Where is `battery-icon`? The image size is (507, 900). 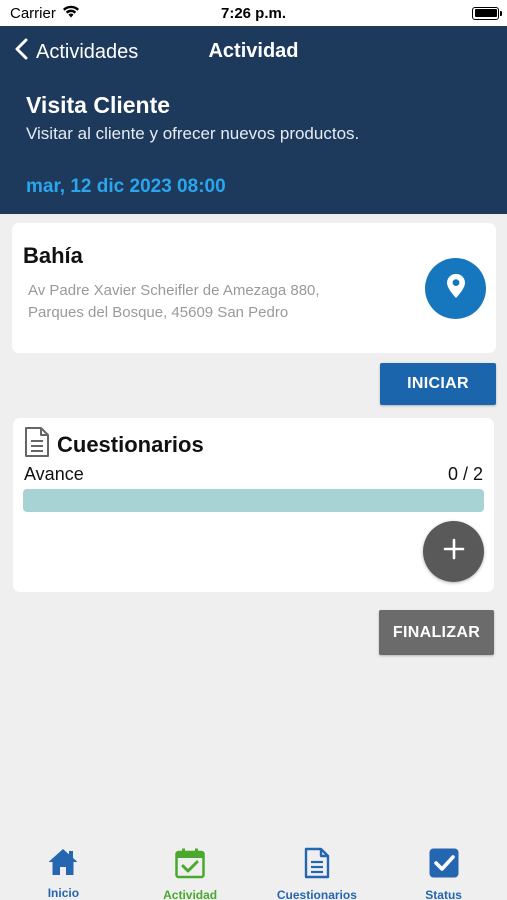
battery-icon is located at coordinates (487, 13).